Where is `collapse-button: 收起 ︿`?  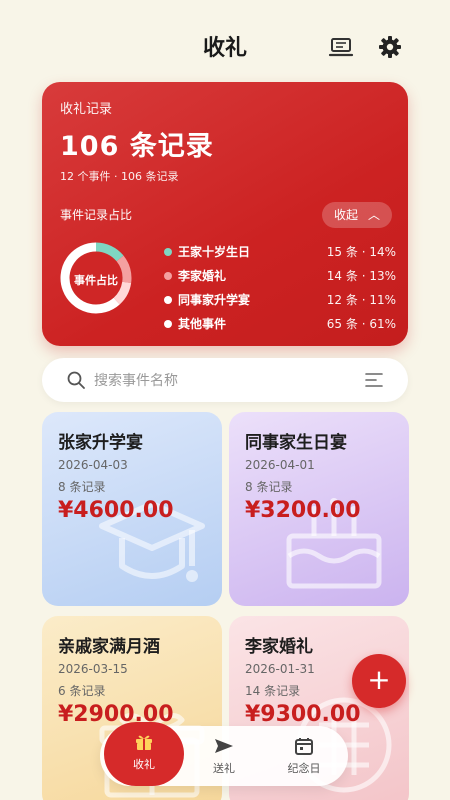
collapse-button: 收起 ︿ is located at coordinates (357, 215).